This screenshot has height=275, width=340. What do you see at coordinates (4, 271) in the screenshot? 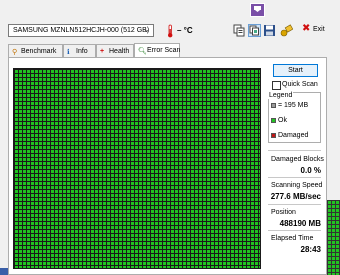
I see `background-edge` at bounding box center [4, 271].